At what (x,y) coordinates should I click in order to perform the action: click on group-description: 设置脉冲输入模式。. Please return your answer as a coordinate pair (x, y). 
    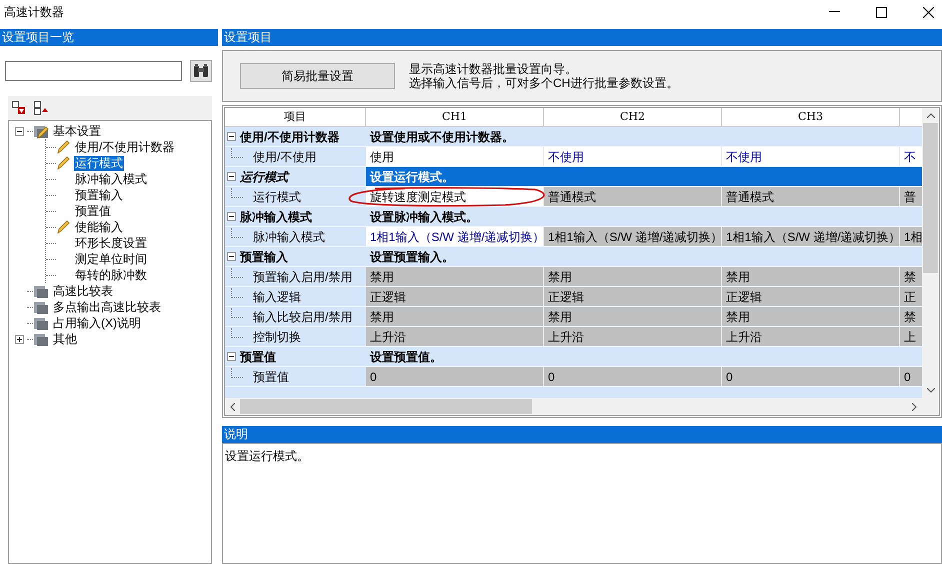
    Looking at the image, I should click on (423, 217).